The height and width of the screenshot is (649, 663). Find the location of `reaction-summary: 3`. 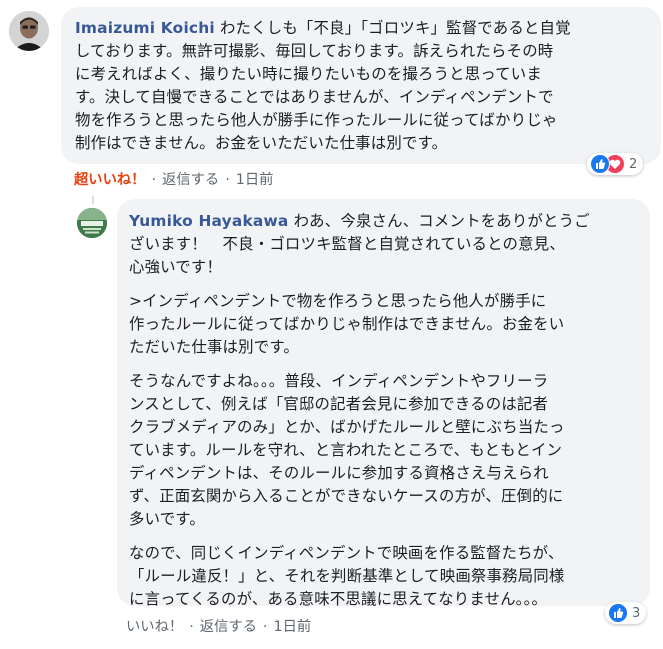

reaction-summary: 3 is located at coordinates (626, 613).